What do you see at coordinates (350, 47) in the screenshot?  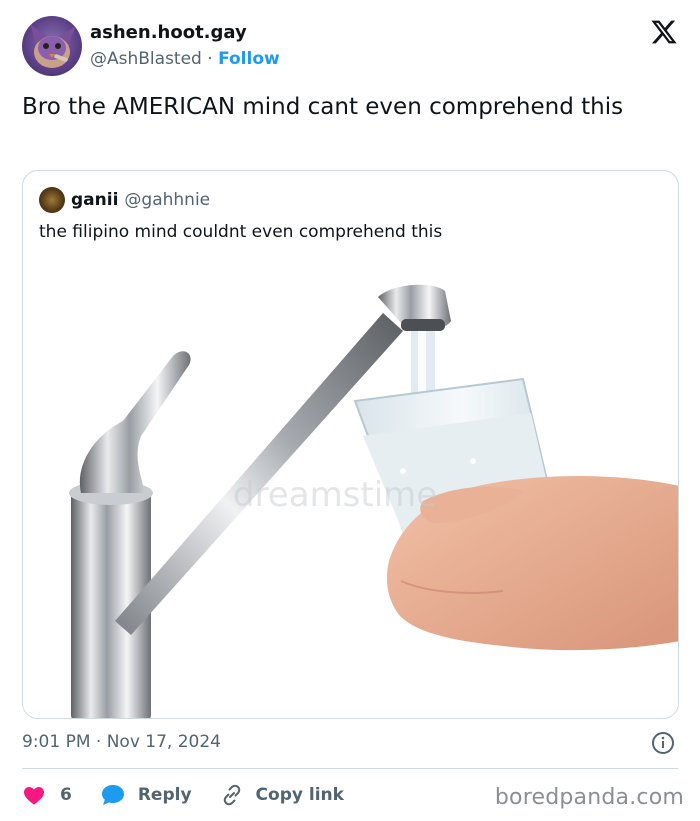 I see `tweet-header: ashen.hoot.gay @AshBlasted · Follow` at bounding box center [350, 47].